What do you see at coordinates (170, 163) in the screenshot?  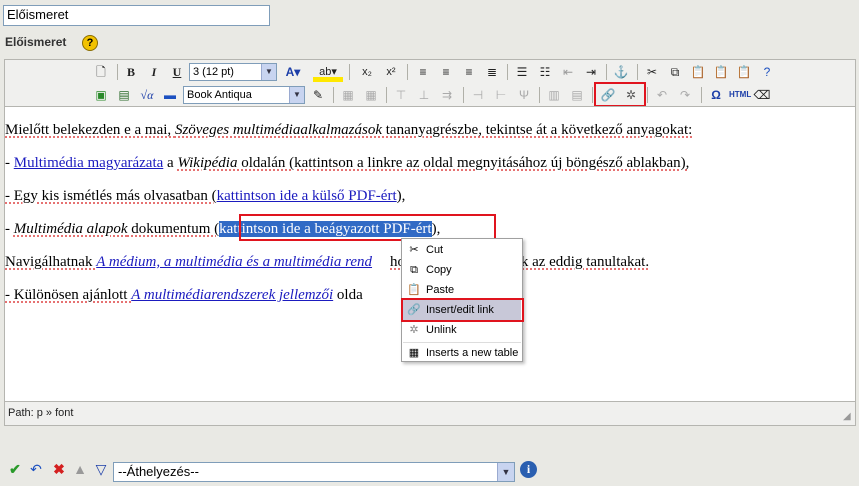 I see `text: a` at bounding box center [170, 163].